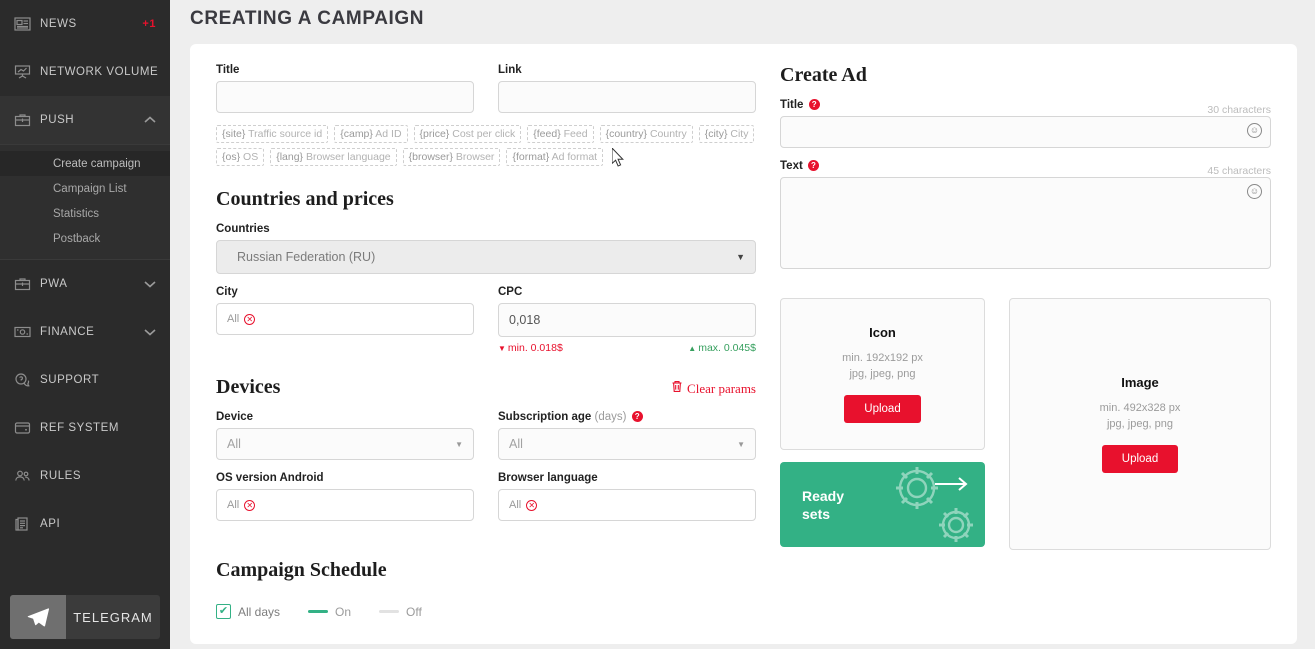  What do you see at coordinates (1025, 223) in the screenshot?
I see `ad-text-textarea` at bounding box center [1025, 223].